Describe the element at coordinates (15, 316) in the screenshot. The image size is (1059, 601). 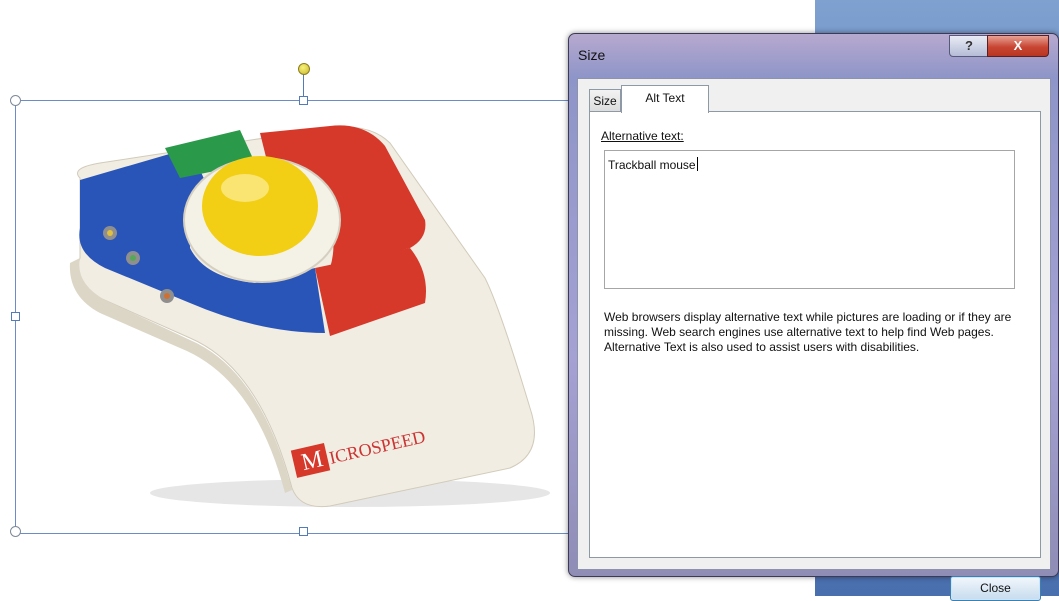
I see `resize-handle-left` at that location.